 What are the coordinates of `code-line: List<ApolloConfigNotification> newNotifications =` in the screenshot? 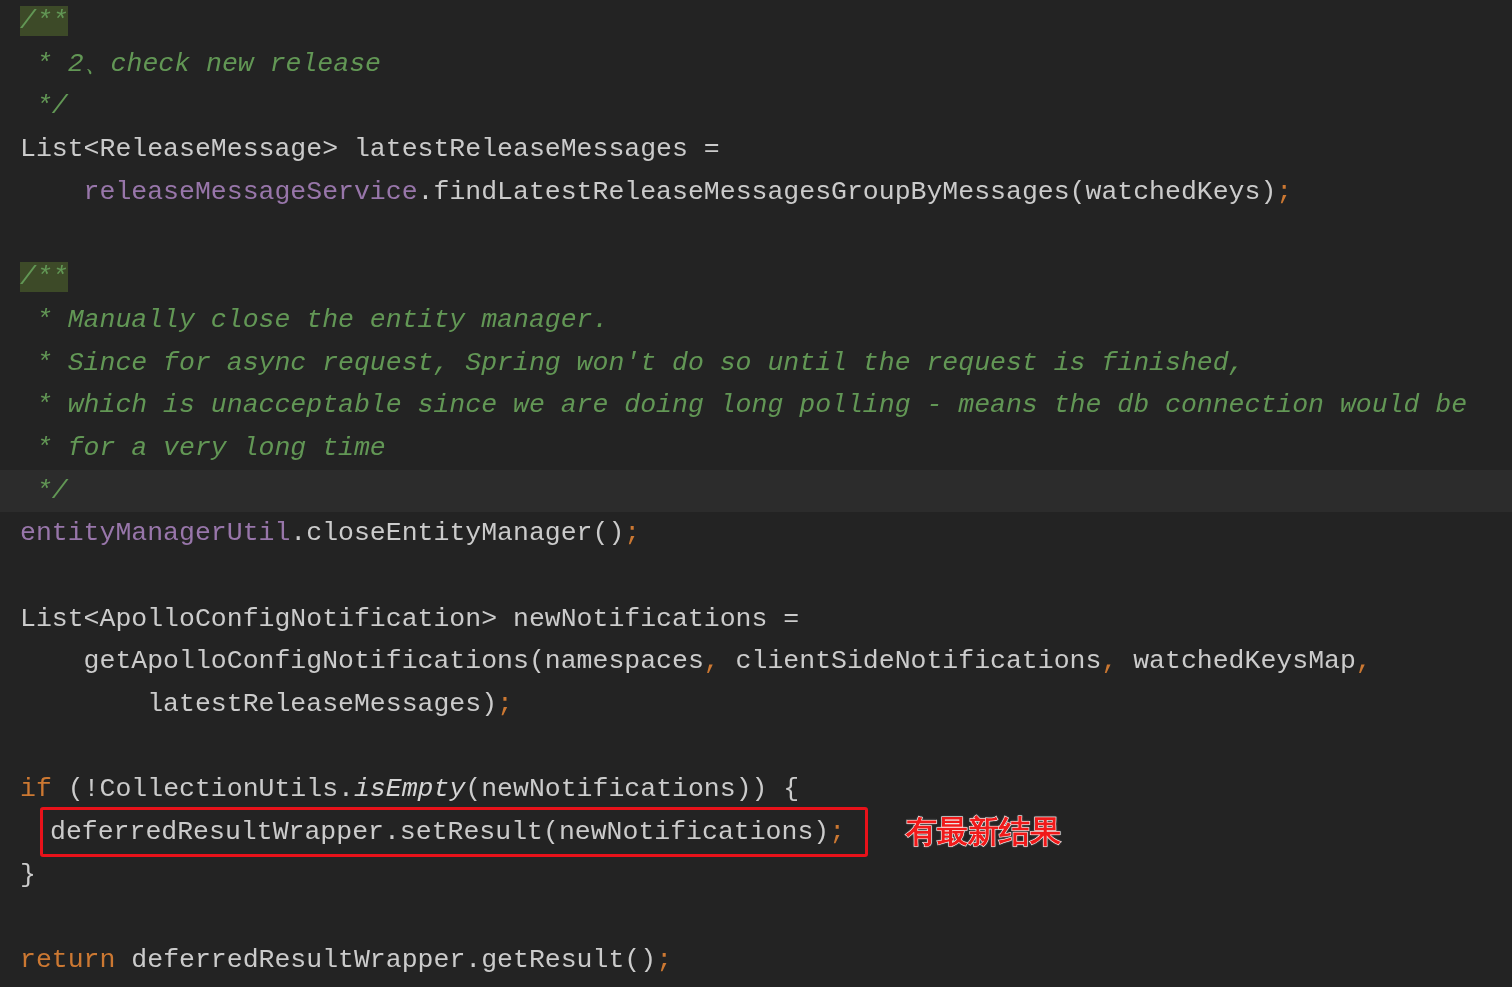 It's located at (410, 619).